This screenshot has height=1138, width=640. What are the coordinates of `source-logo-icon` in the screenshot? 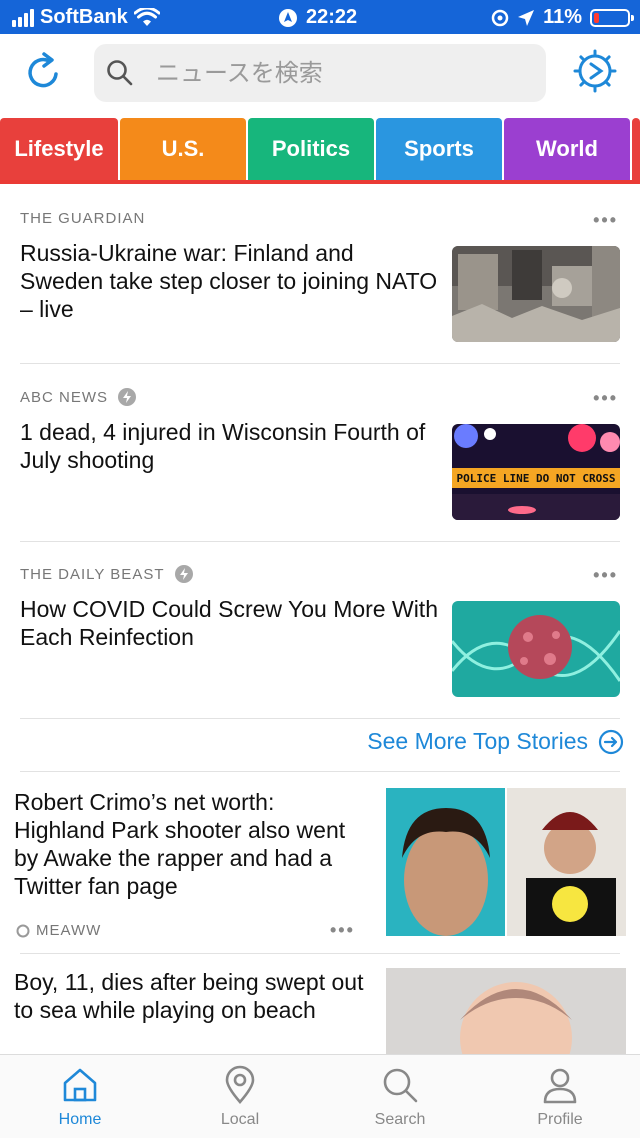 It's located at (23, 930).